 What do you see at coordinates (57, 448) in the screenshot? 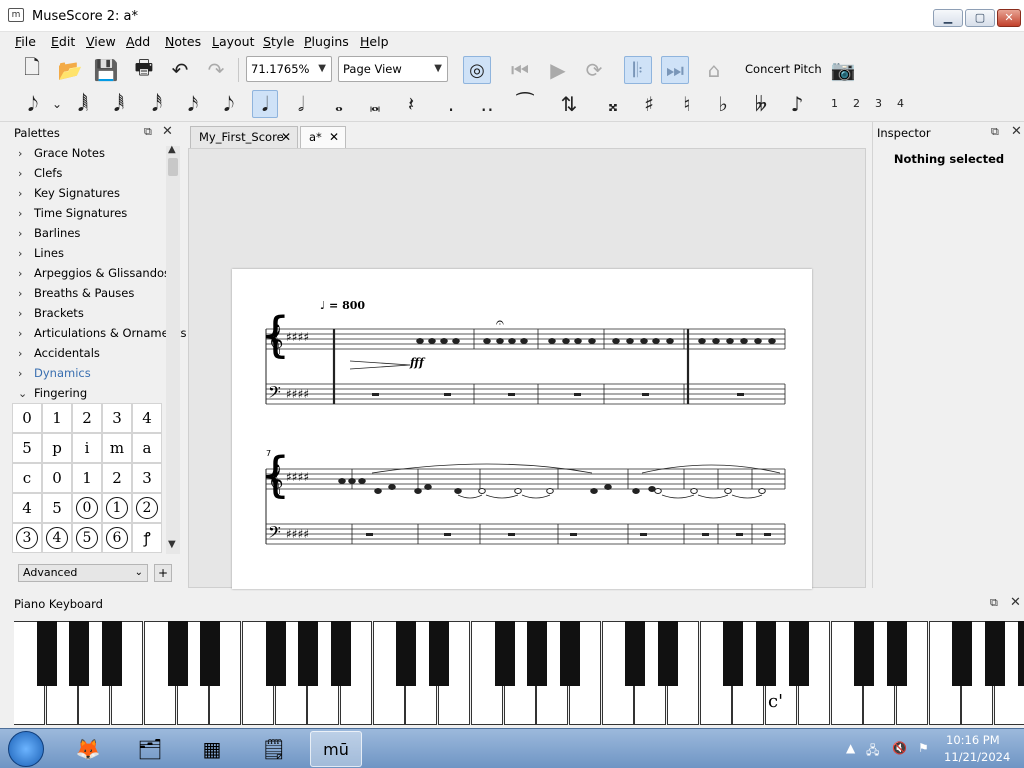
I see `fingering-cell: p` at bounding box center [57, 448].